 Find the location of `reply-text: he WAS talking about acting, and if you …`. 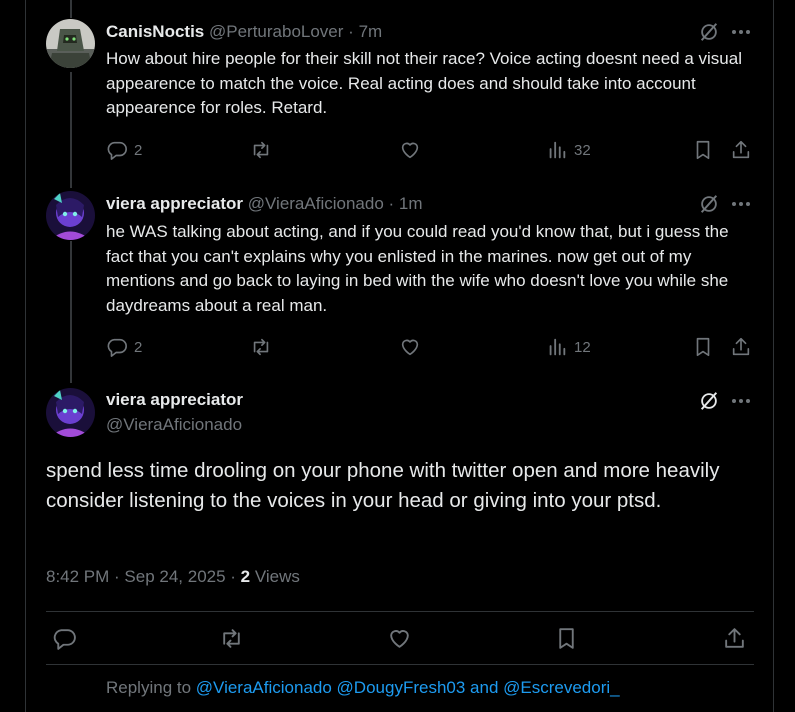

reply-text: he WAS talking about acting, and if you … is located at coordinates (417, 268).